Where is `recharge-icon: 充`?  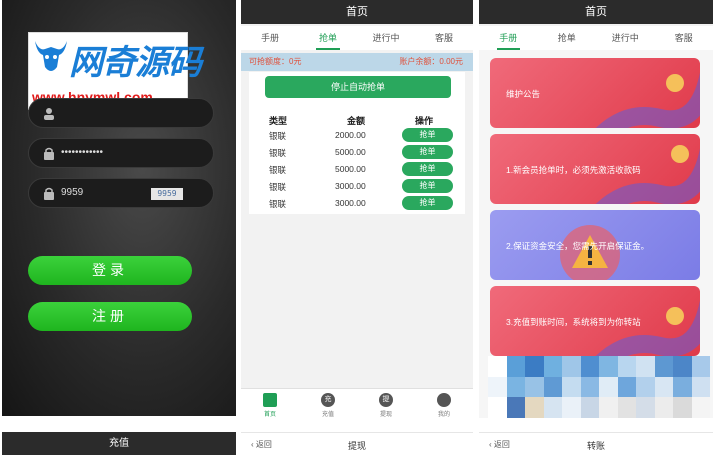 recharge-icon: 充 is located at coordinates (328, 400).